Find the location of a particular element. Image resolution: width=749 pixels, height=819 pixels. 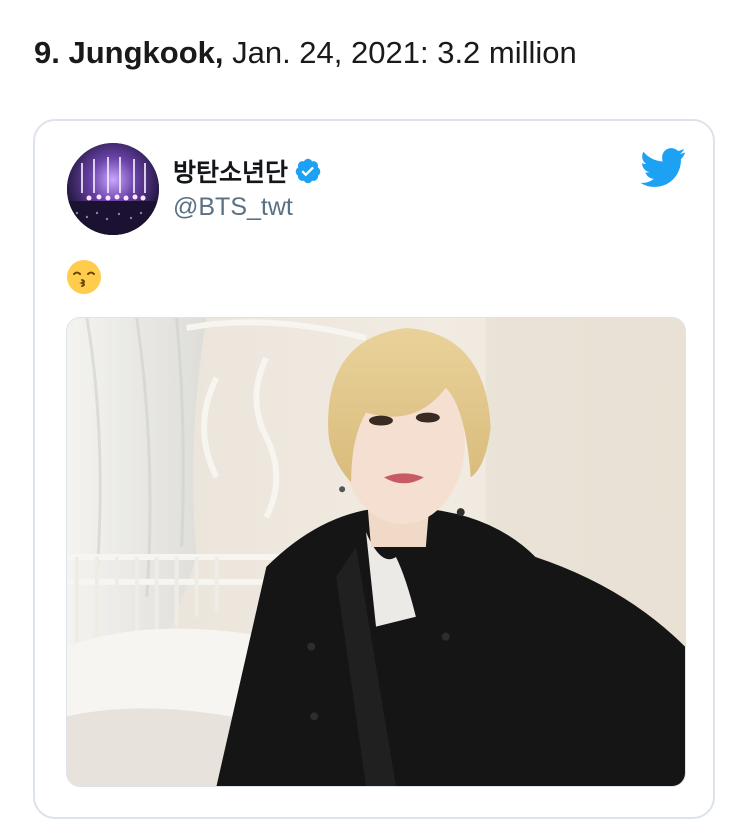

twitter-bird-icon is located at coordinates (663, 167).